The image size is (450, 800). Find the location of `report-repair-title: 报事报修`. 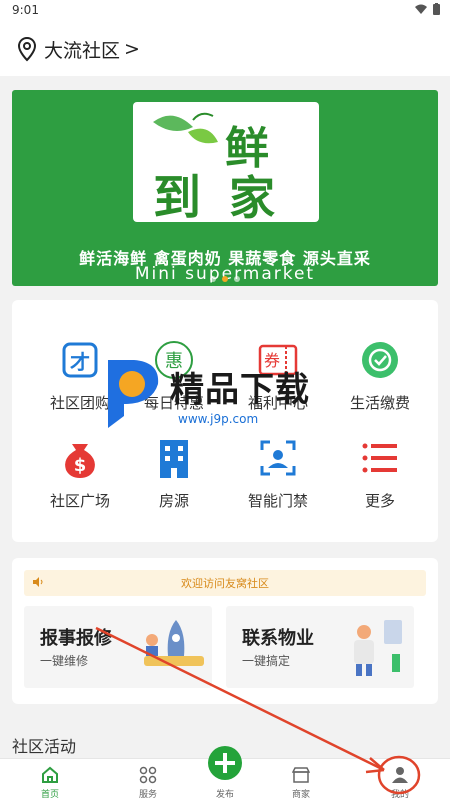

report-repair-title: 报事报修 is located at coordinates (76, 638).